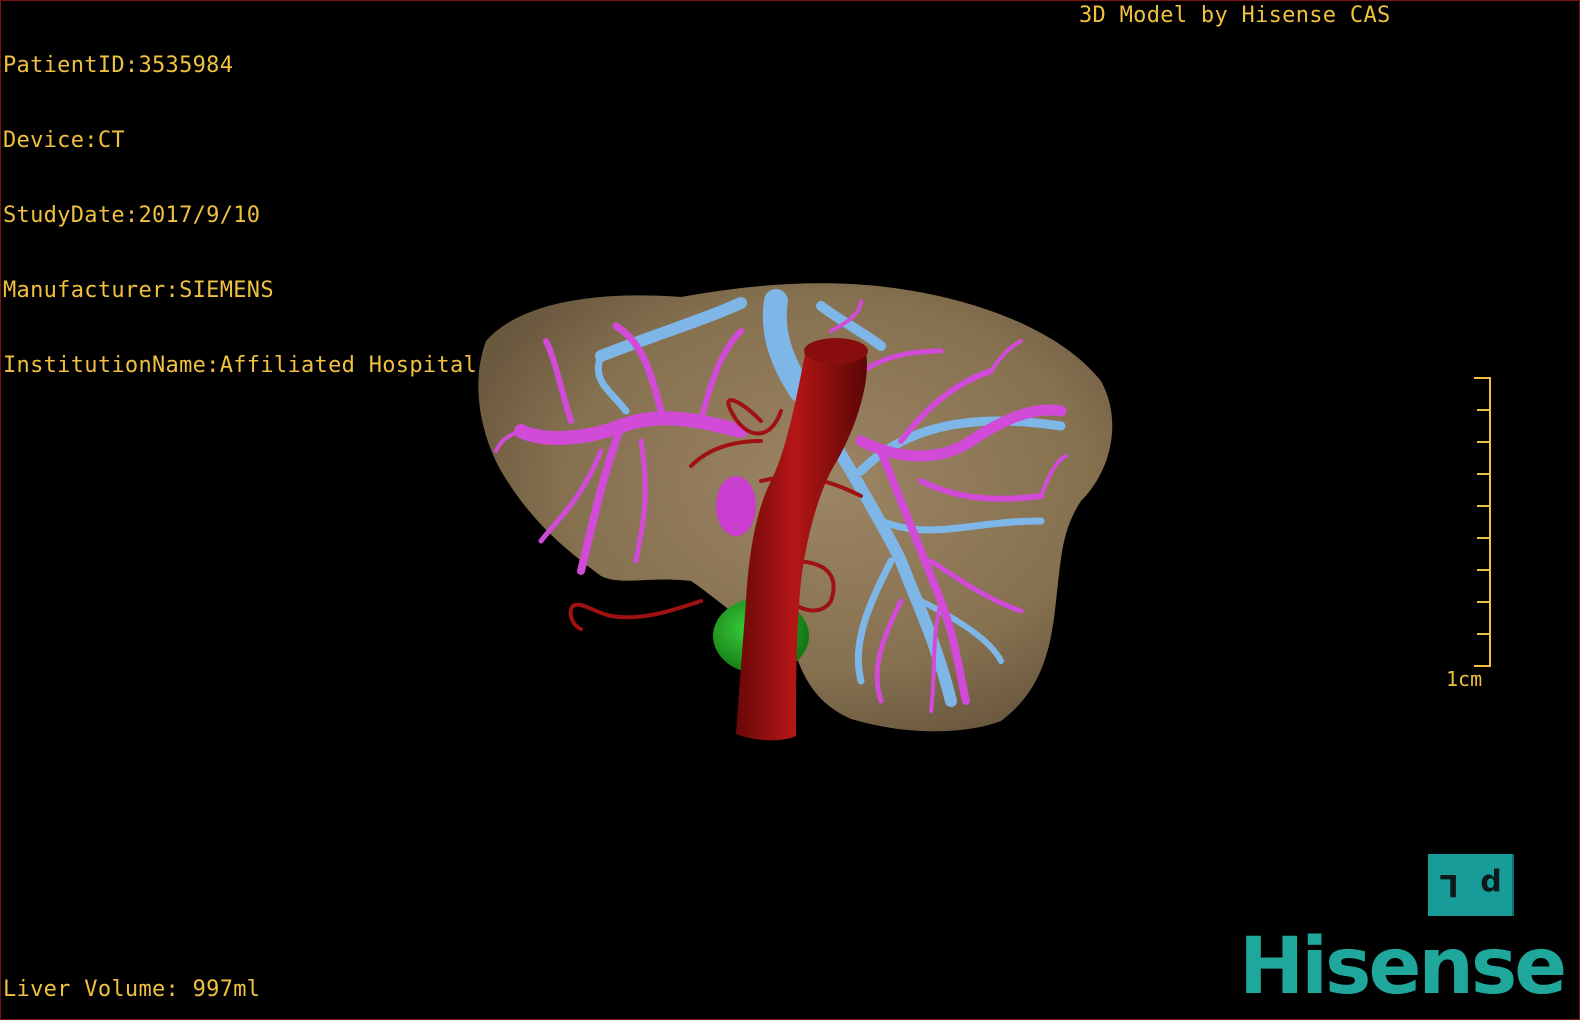 The height and width of the screenshot is (1020, 1580). What do you see at coordinates (736, 506) in the screenshot?
I see `portal-confluence` at bounding box center [736, 506].